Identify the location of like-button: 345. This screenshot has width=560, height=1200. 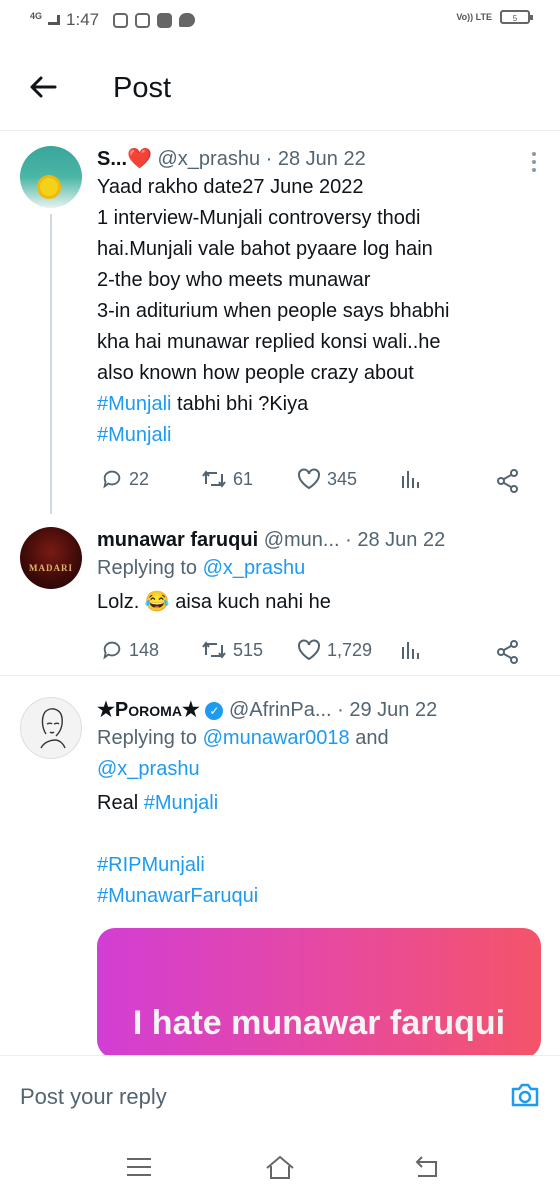
(327, 479).